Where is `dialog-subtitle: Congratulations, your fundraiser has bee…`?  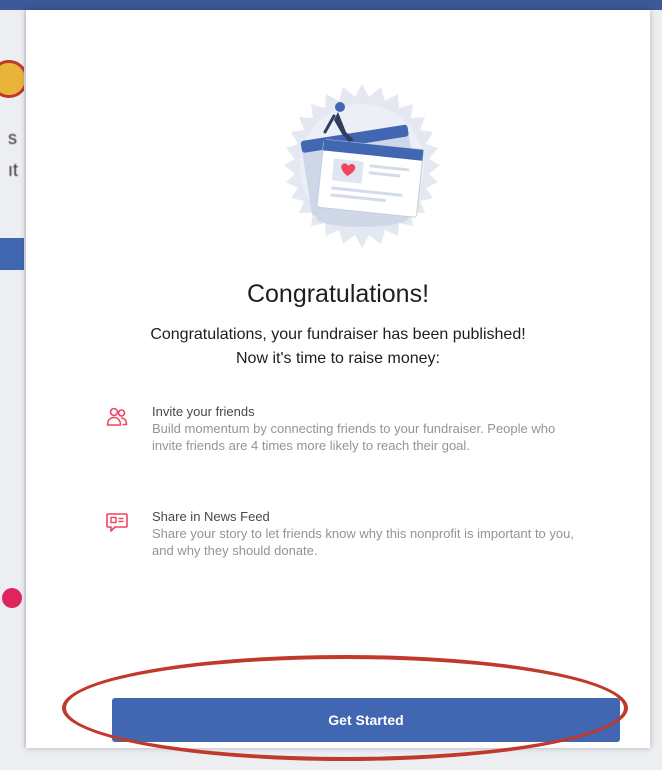
dialog-subtitle: Congratulations, your fundraiser has bee… is located at coordinates (338, 347).